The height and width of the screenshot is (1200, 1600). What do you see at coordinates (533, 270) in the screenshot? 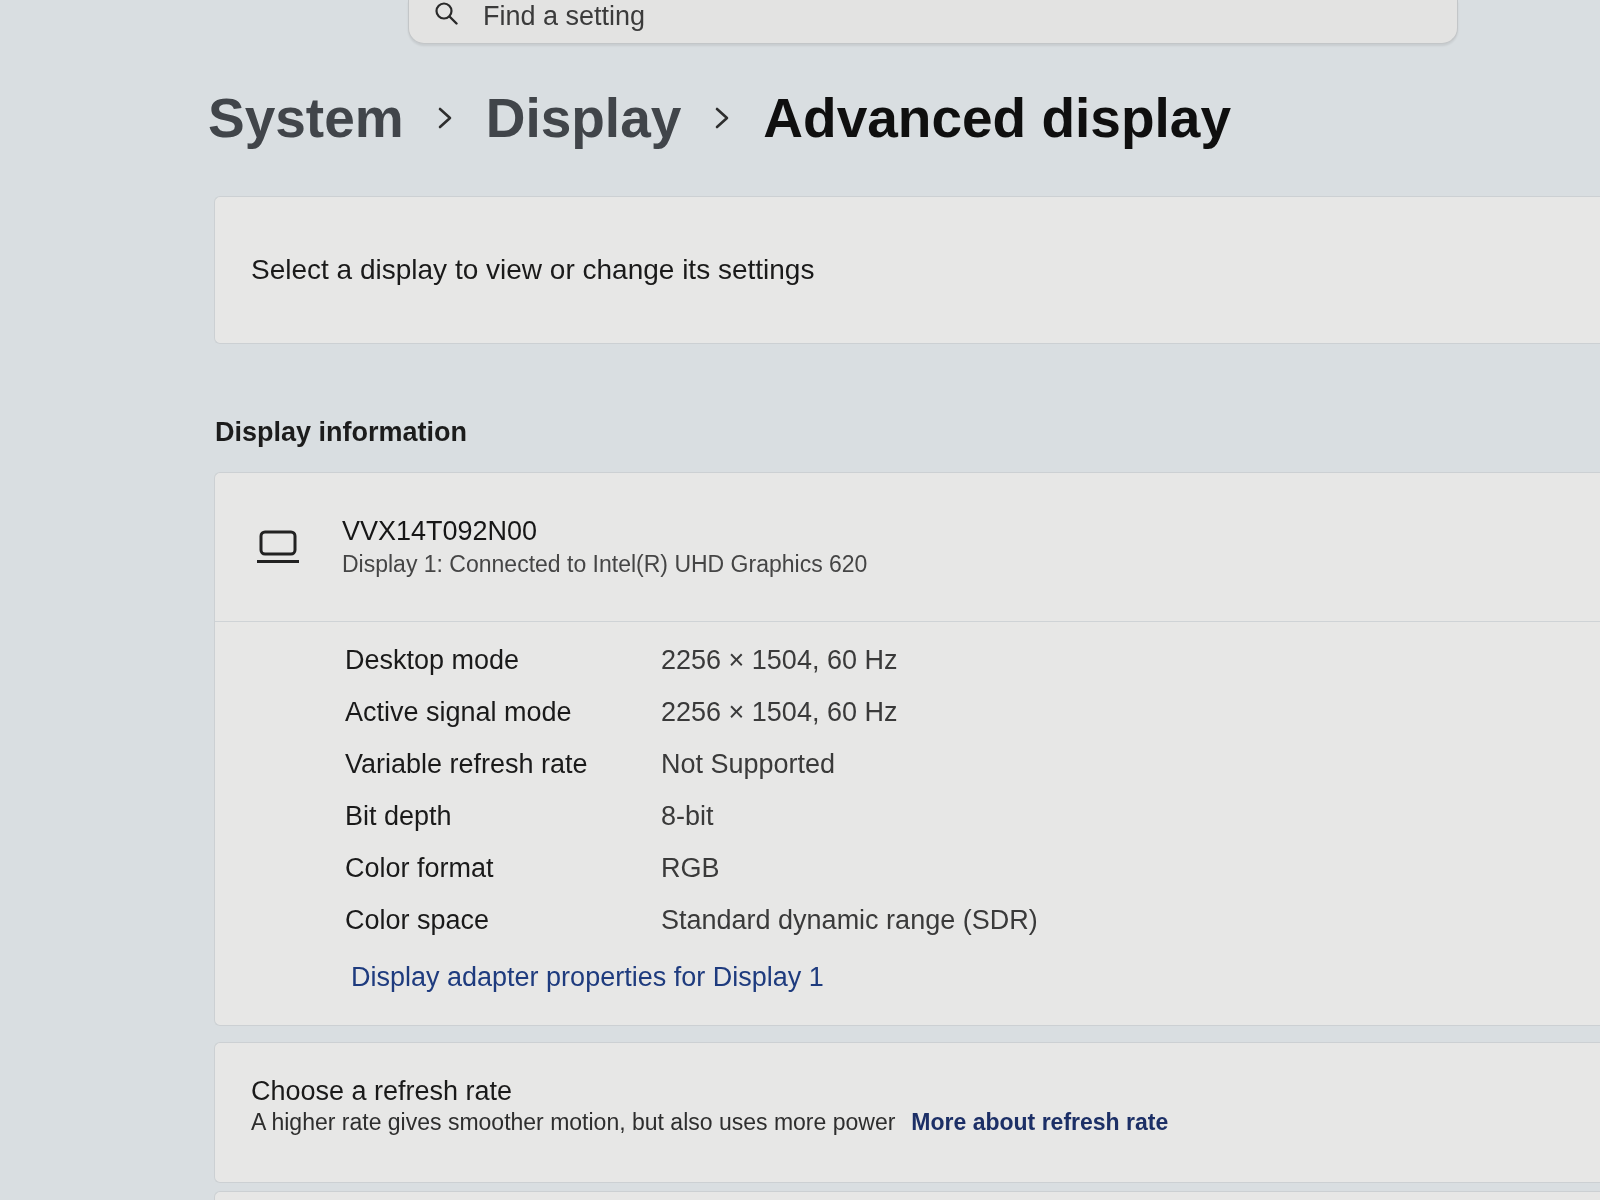
I see `instruction-text: Select a display to view or change its settings` at bounding box center [533, 270].